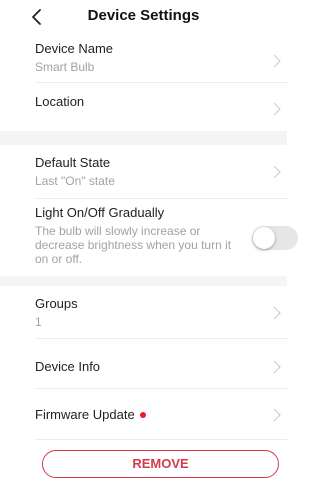 Image resolution: width=320 pixels, height=492 pixels. Describe the element at coordinates (143, 58) in the screenshot. I see `device-name-row: Device Name Smart Bulb` at that location.